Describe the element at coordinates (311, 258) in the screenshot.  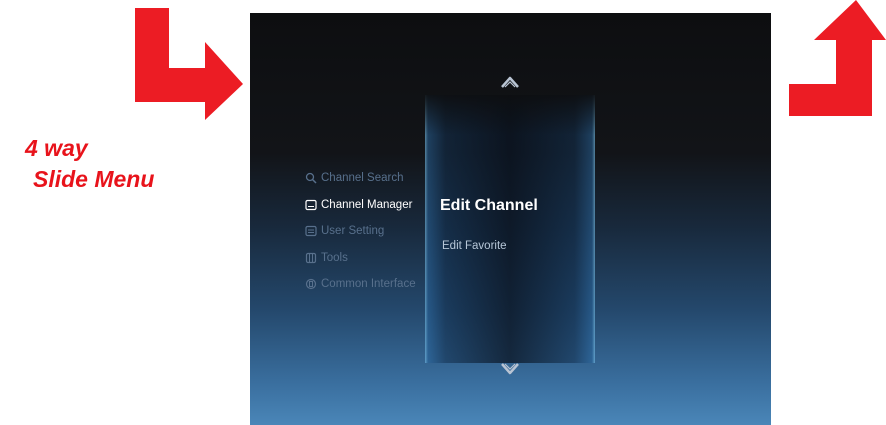
I see `tools-icon` at that location.